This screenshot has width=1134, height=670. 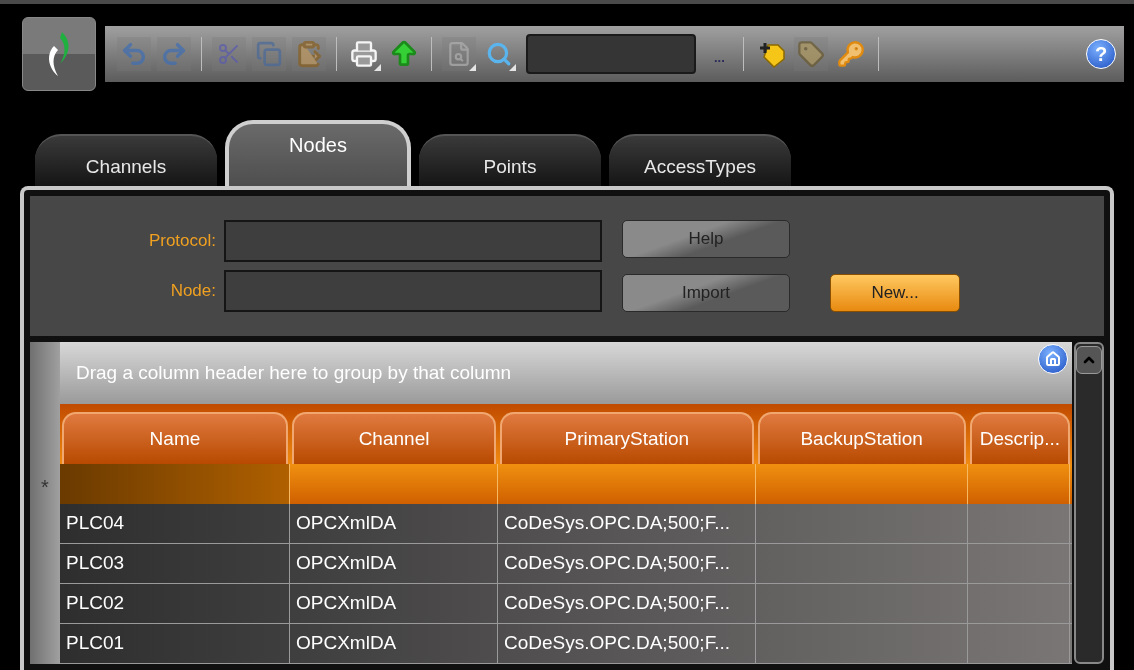 I want to click on form-button: Import, so click(x=706, y=293).